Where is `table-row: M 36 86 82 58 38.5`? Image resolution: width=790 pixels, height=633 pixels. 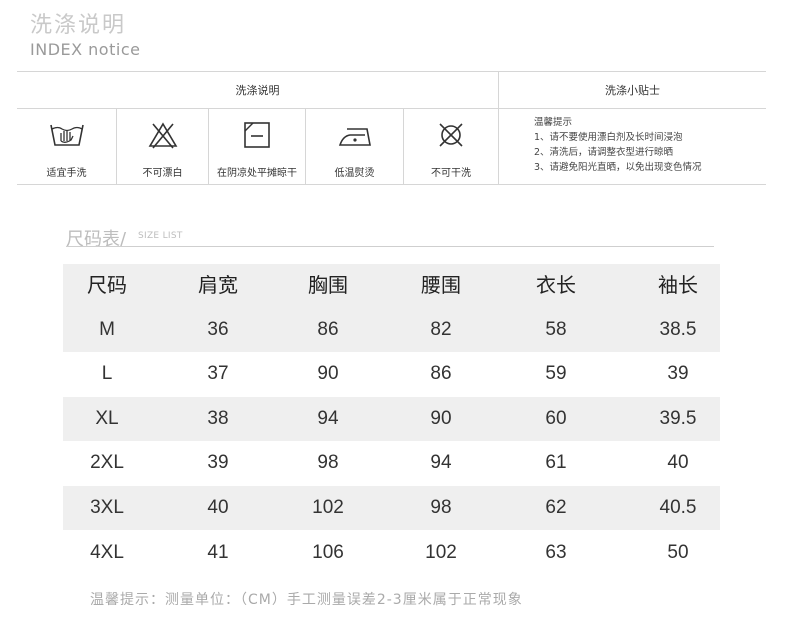 table-row: M 36 86 82 58 38.5 is located at coordinates (391, 330).